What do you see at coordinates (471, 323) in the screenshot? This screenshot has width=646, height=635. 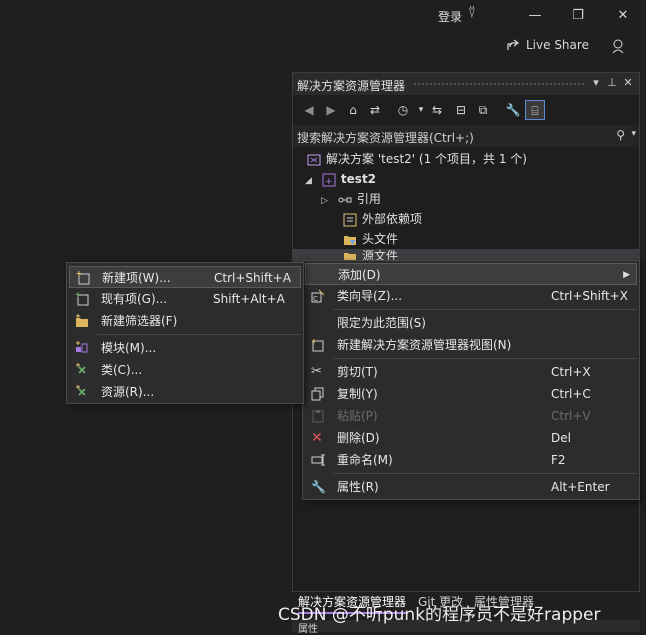 I see `menu-item-scope: 限定为此范围(S)` at bounding box center [471, 323].